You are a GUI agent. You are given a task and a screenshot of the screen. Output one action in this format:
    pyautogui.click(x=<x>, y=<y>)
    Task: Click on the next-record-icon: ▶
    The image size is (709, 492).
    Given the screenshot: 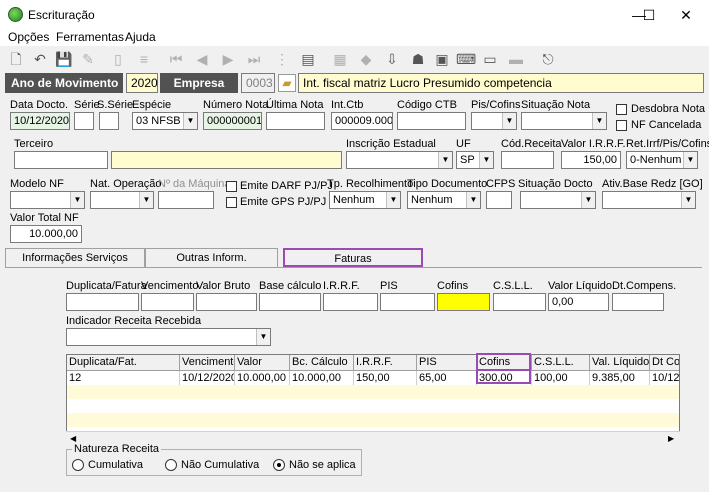 What is the action you would take?
    pyautogui.click(x=228, y=59)
    